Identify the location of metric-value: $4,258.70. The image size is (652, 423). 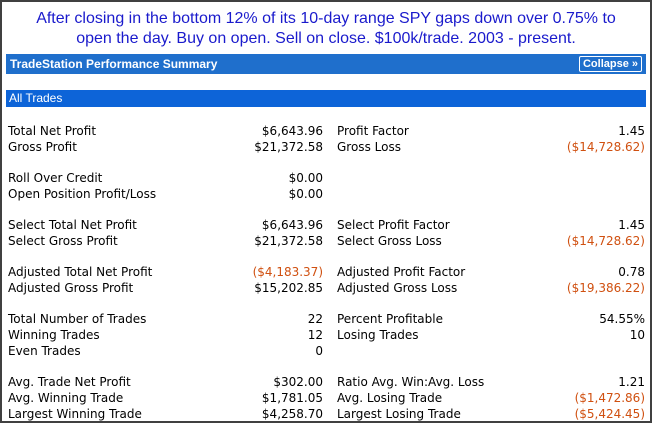
(292, 414).